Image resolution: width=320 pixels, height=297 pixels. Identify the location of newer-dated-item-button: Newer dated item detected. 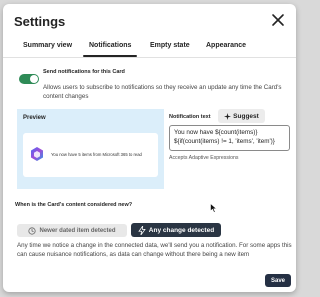
(72, 230).